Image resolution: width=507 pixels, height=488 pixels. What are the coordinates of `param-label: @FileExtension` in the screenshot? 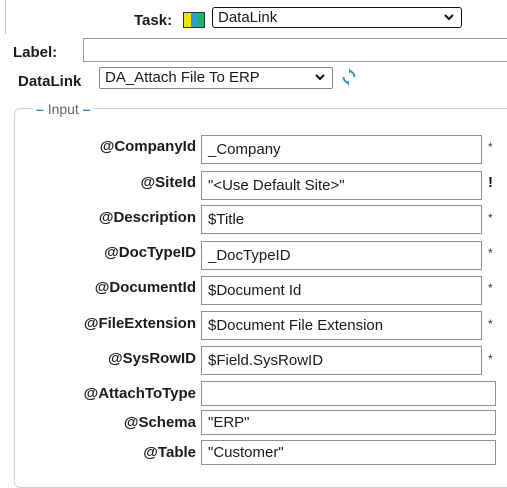 It's located at (139, 323).